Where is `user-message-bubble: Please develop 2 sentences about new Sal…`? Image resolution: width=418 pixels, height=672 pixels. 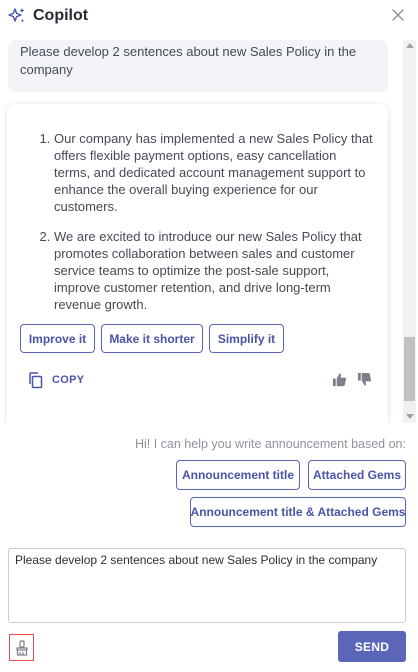
user-message-bubble: Please develop 2 sentences about new Sal… is located at coordinates (198, 66).